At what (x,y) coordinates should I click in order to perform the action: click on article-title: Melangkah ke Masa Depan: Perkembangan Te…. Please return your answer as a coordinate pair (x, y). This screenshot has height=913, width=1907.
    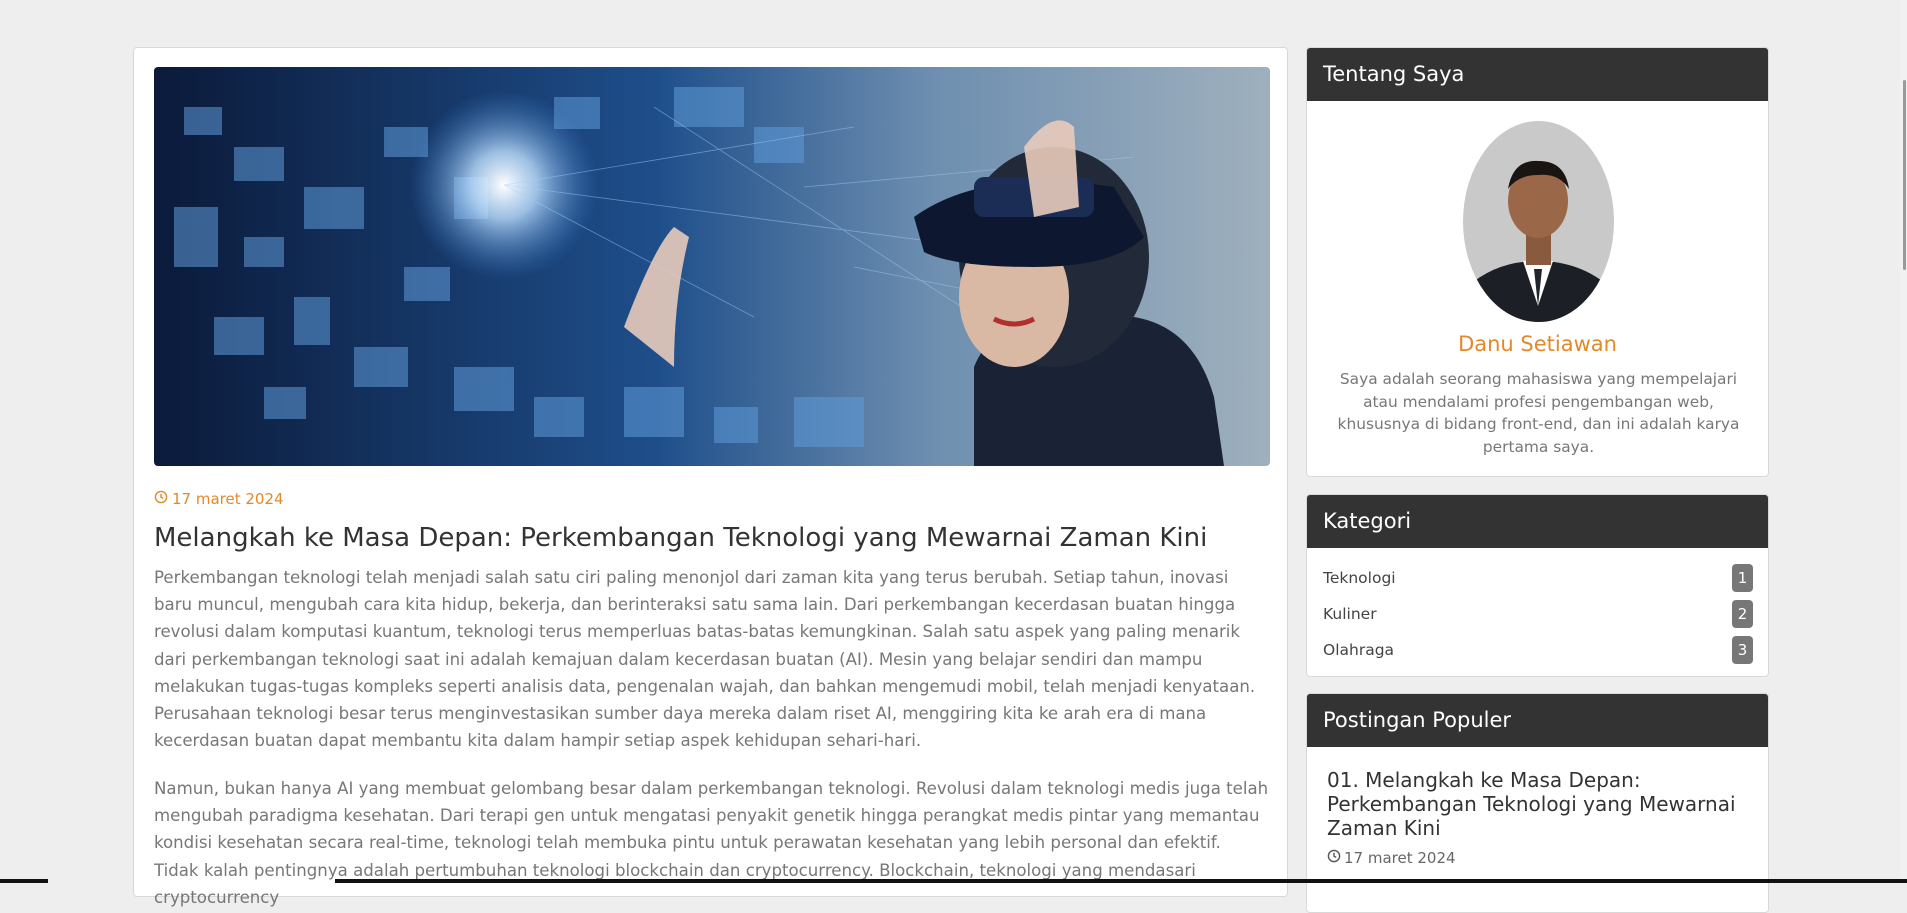
    Looking at the image, I should click on (681, 538).